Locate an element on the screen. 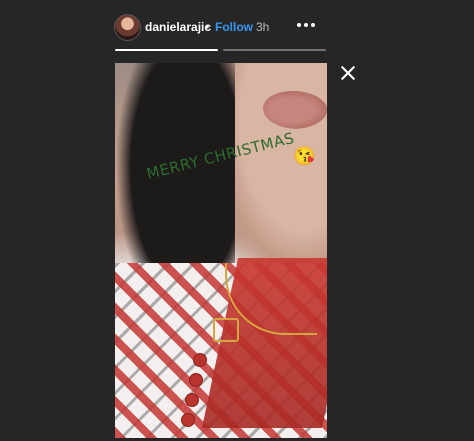  pajama-buttons is located at coordinates (195, 395).